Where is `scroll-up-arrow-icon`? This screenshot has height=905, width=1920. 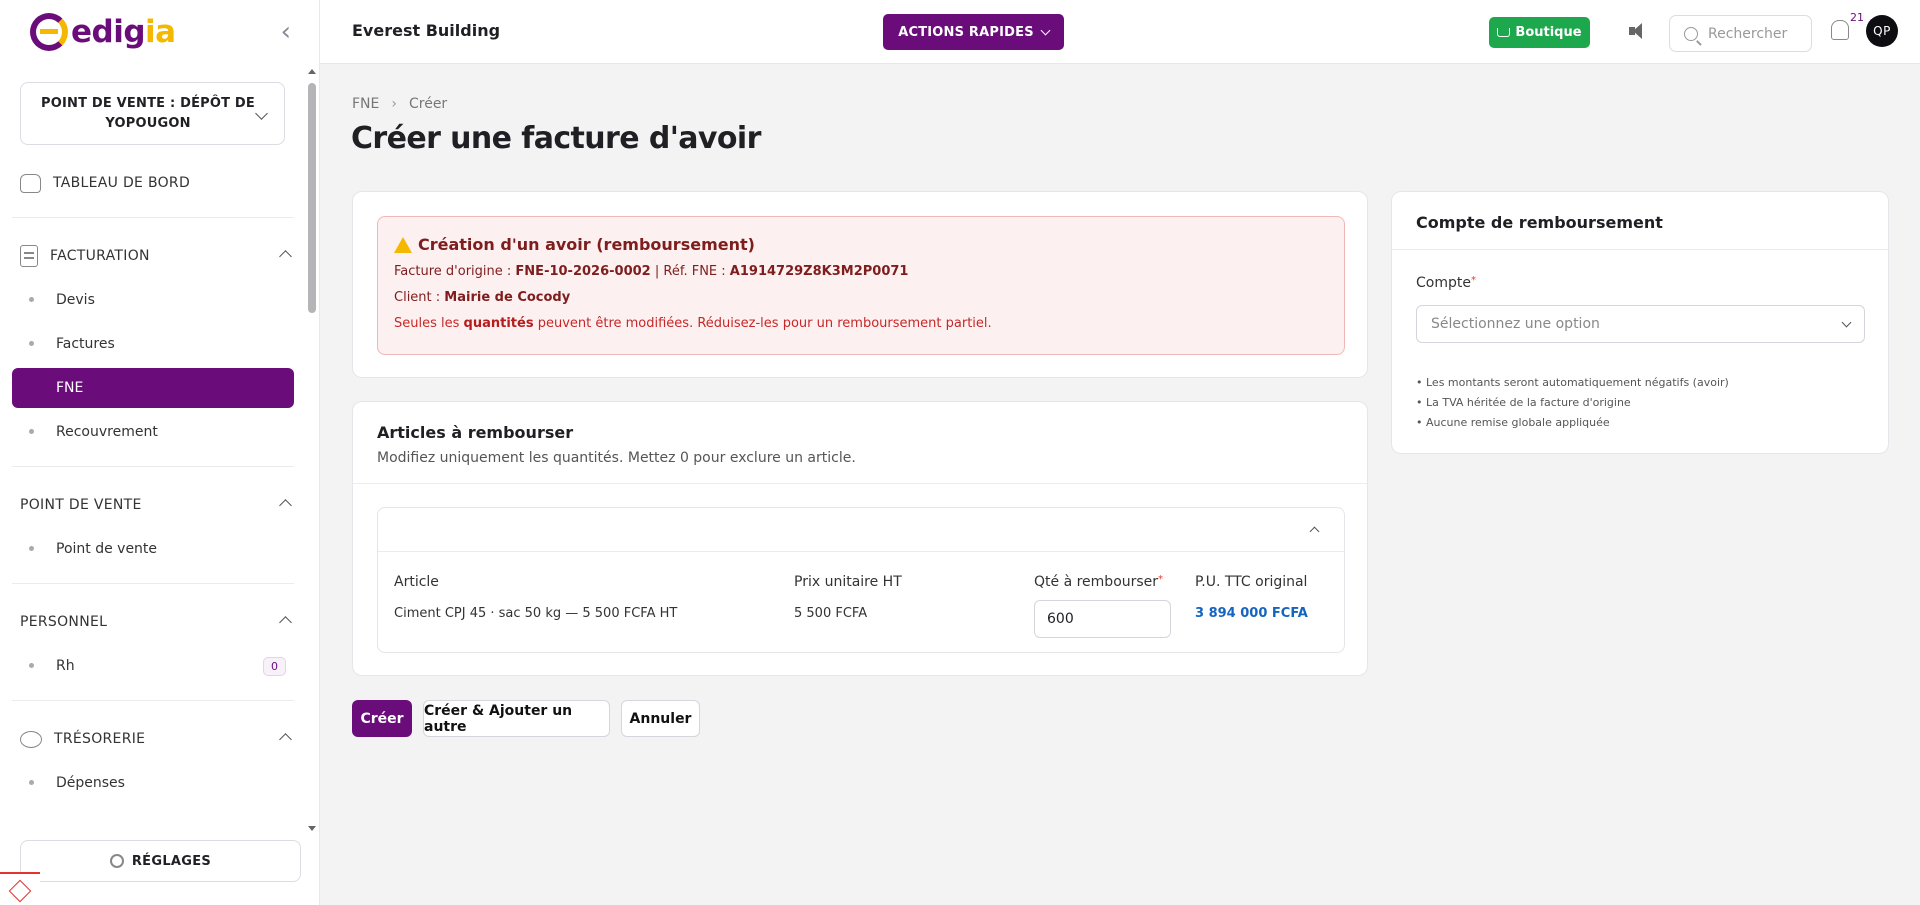 scroll-up-arrow-icon is located at coordinates (312, 71).